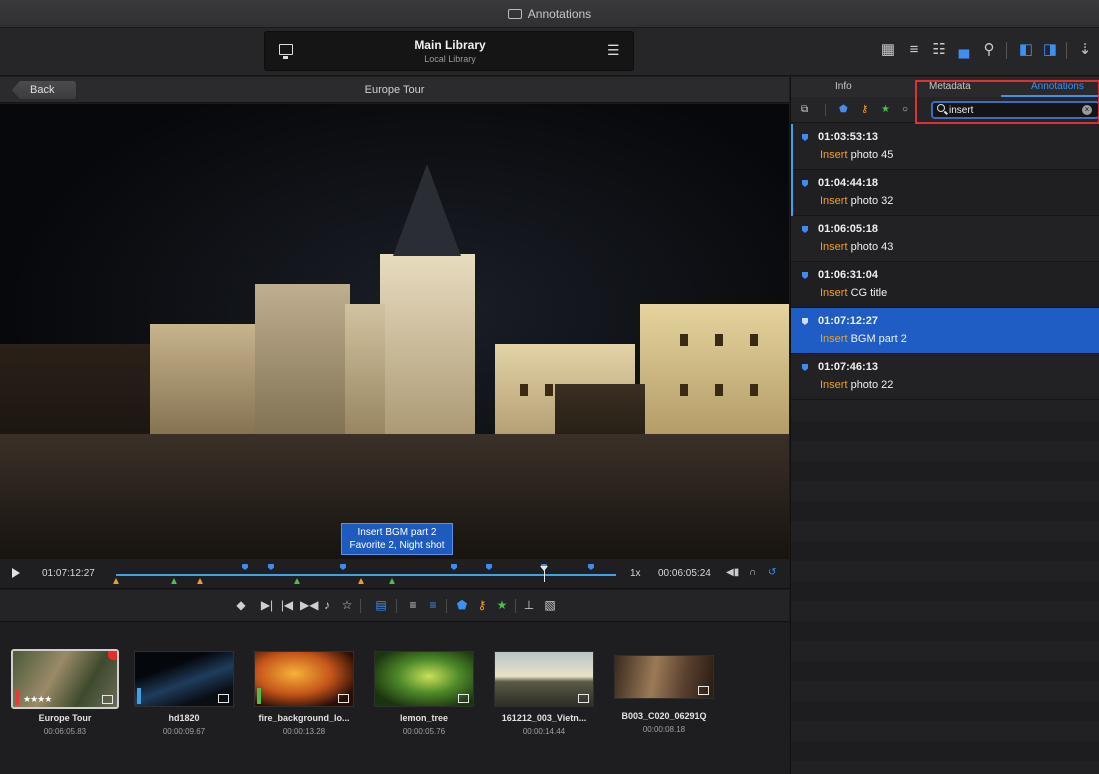 The width and height of the screenshot is (1099, 774). What do you see at coordinates (732, 572) in the screenshot?
I see `volume-icon: ◀︎▮` at bounding box center [732, 572].